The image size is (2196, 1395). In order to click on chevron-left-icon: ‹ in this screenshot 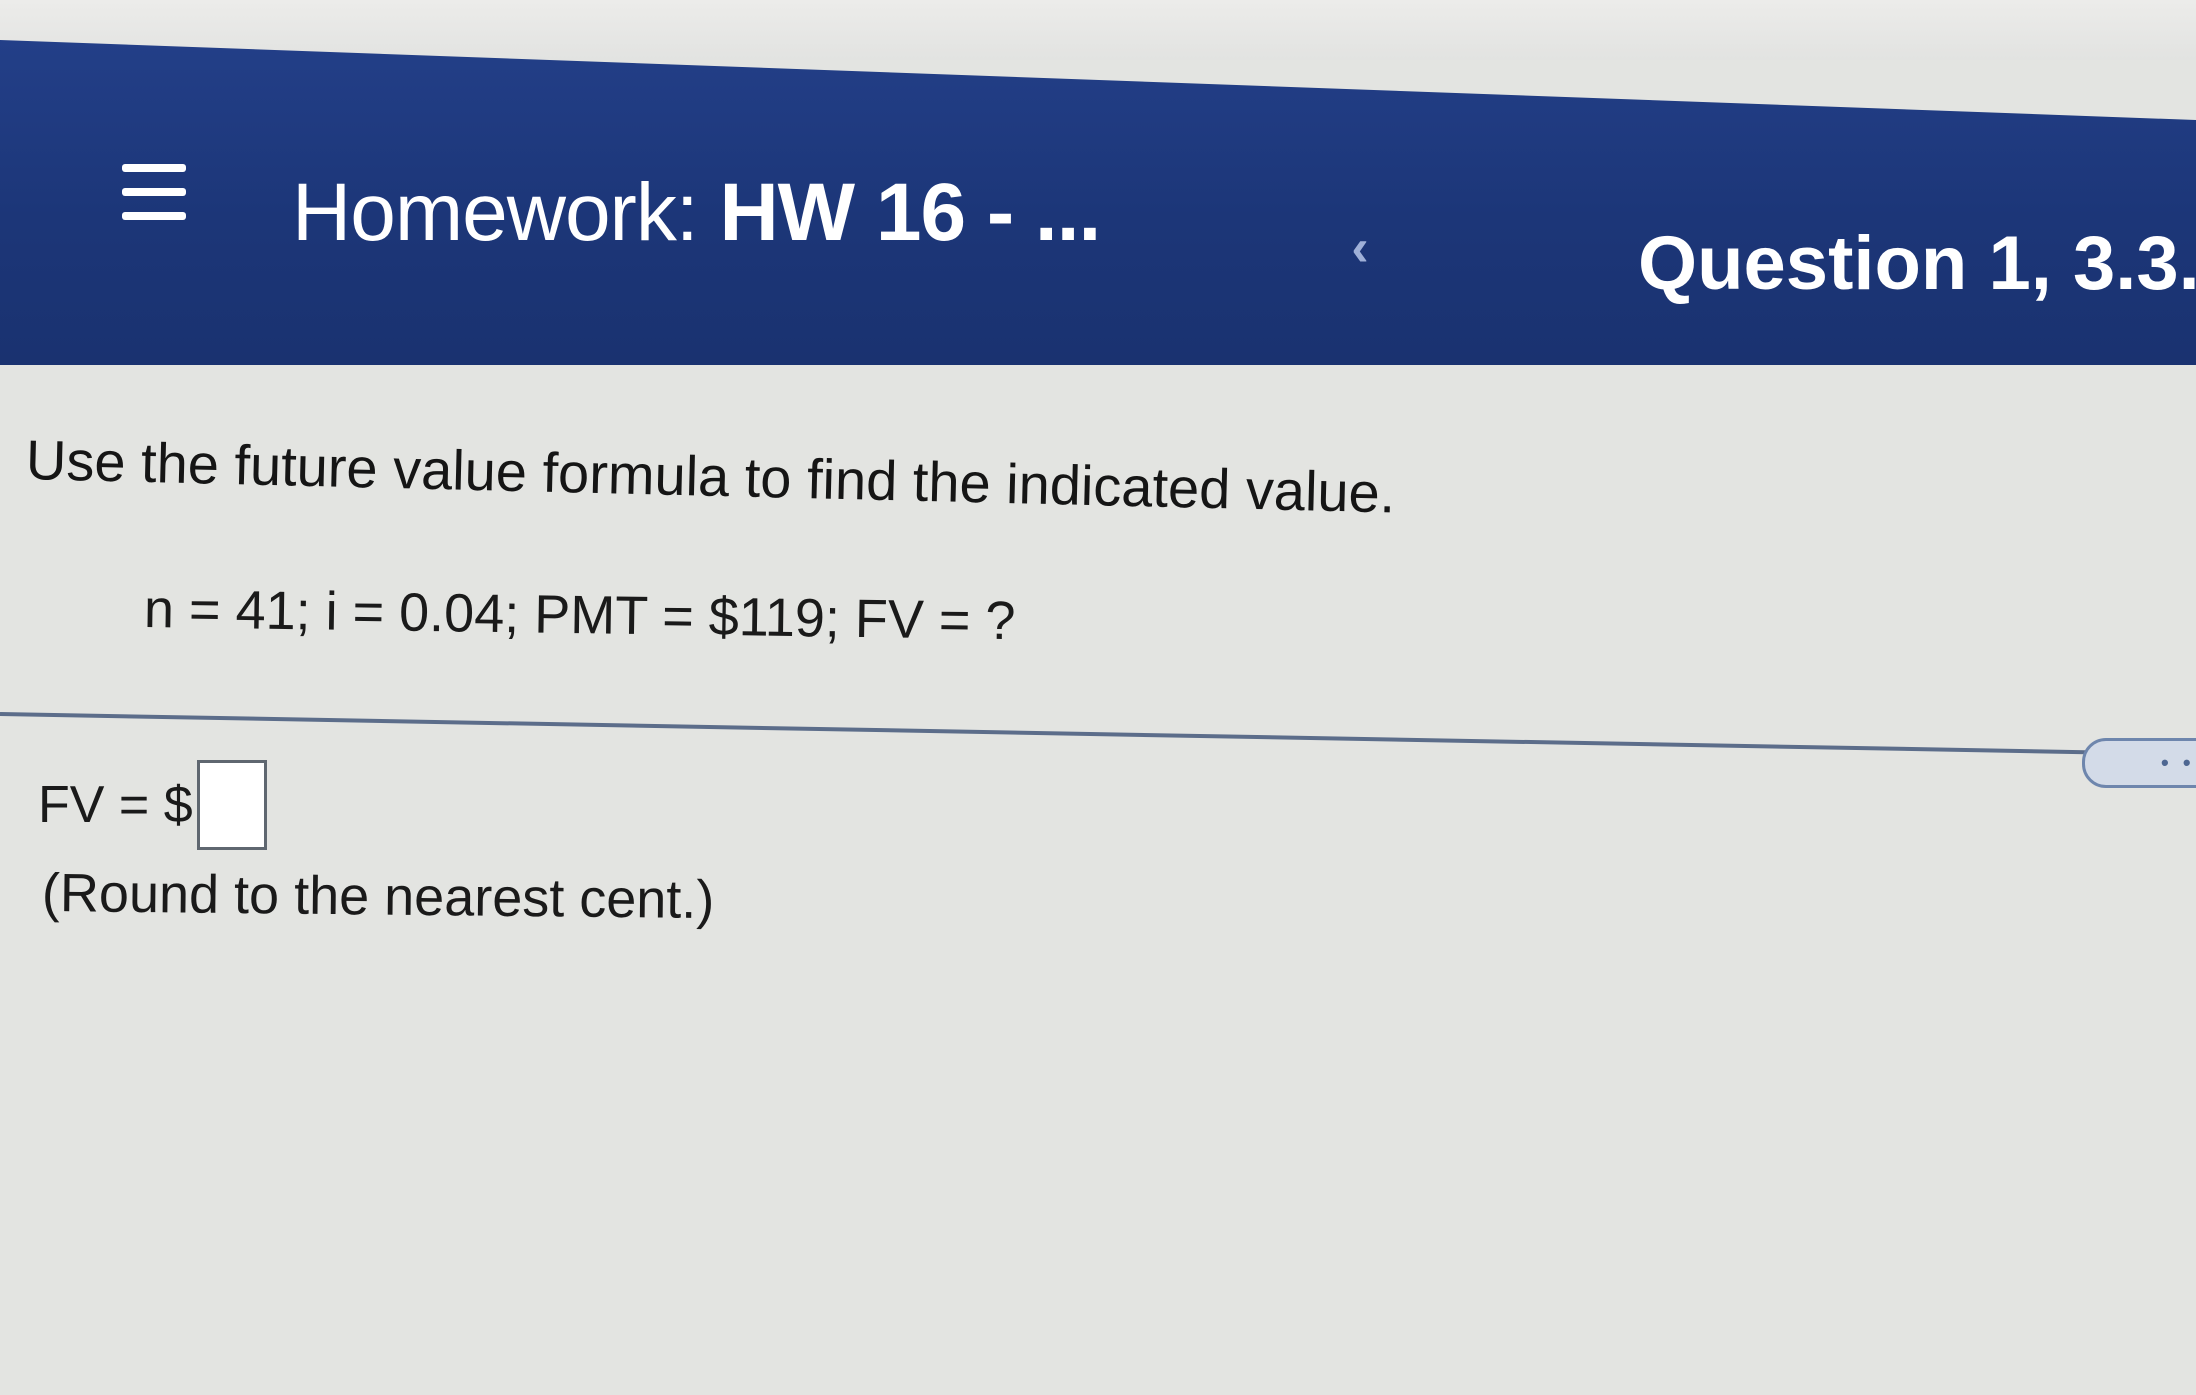, I will do `click(1360, 248)`.